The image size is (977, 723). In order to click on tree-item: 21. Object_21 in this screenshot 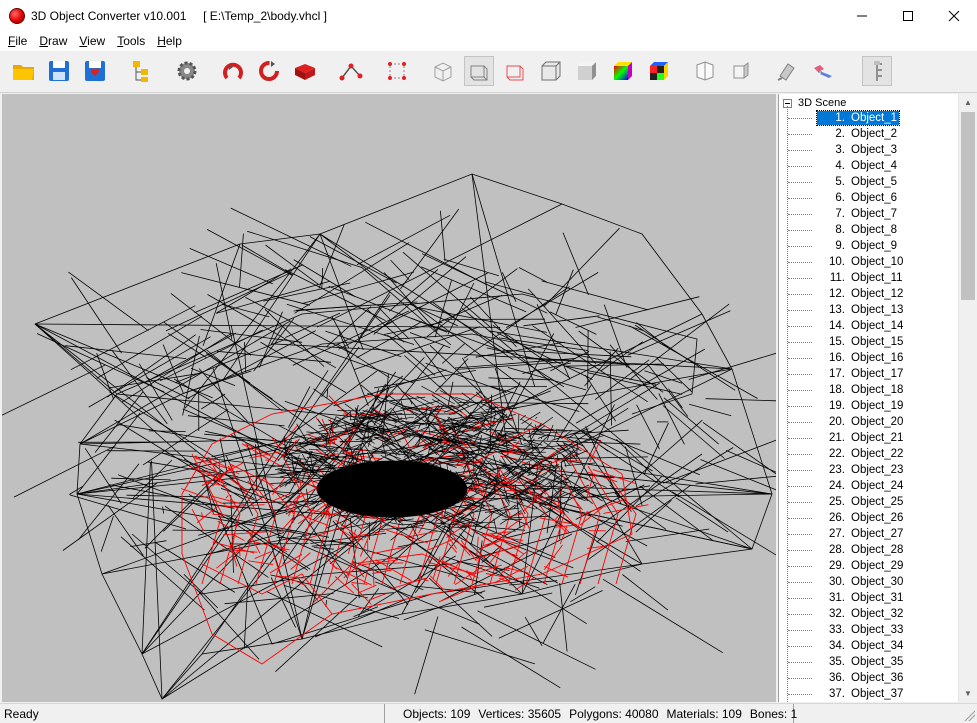, I will do `click(869, 438)`.